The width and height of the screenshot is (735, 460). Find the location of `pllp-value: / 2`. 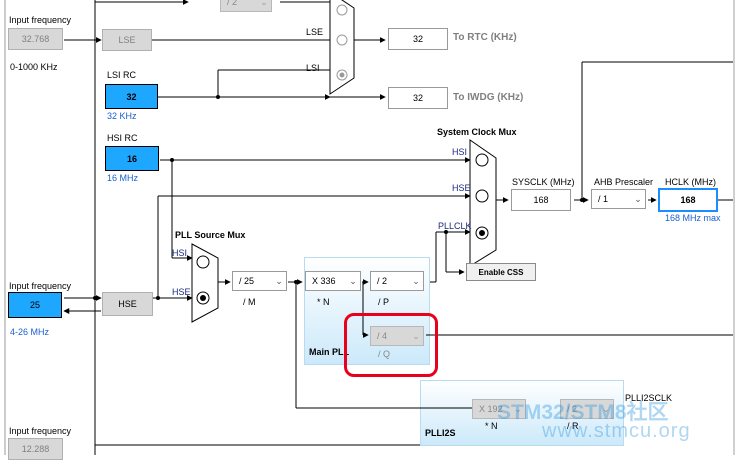

pllp-value: / 2 is located at coordinates (382, 281).